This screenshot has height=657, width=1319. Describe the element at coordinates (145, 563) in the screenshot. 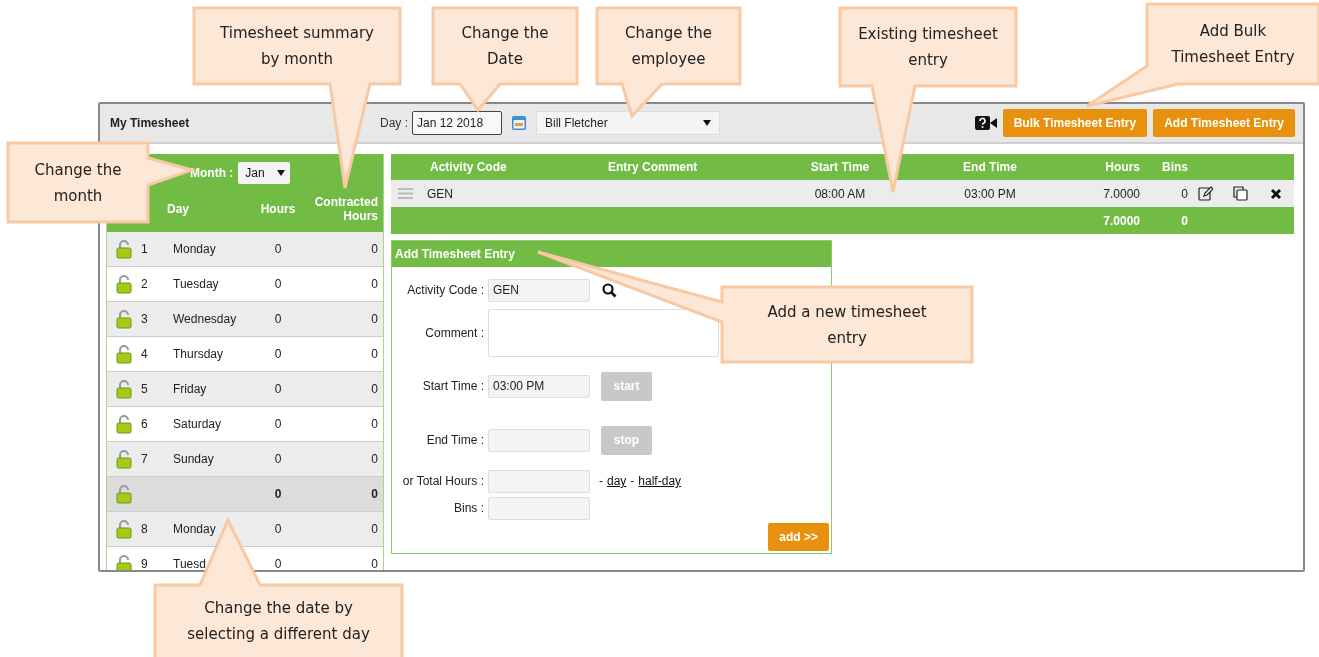

I see `day-number: 9` at that location.